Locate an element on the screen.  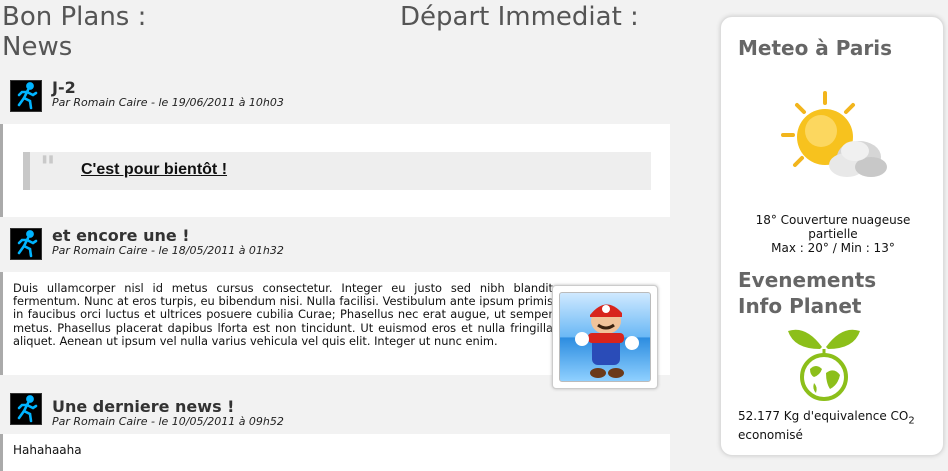
weather-condition-cont: partielle is located at coordinates (833, 234).